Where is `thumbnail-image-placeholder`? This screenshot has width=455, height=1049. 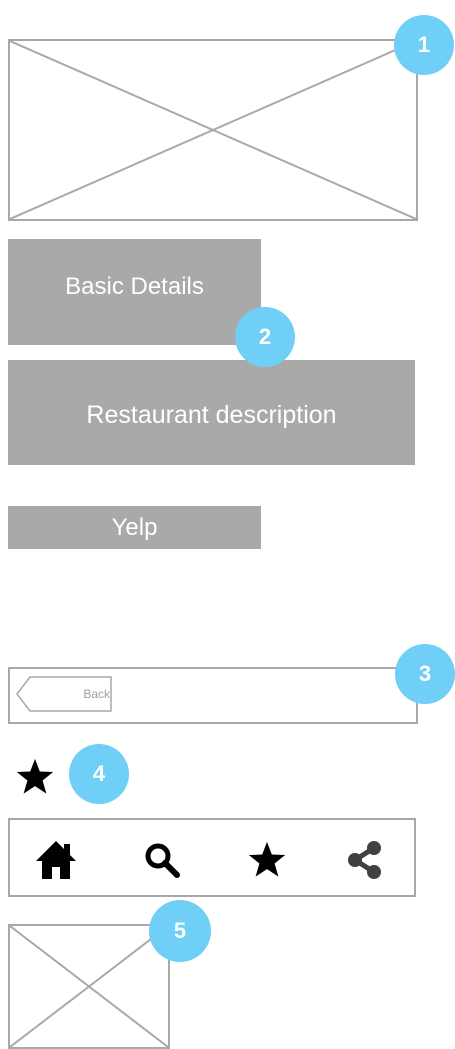 thumbnail-image-placeholder is located at coordinates (89, 986).